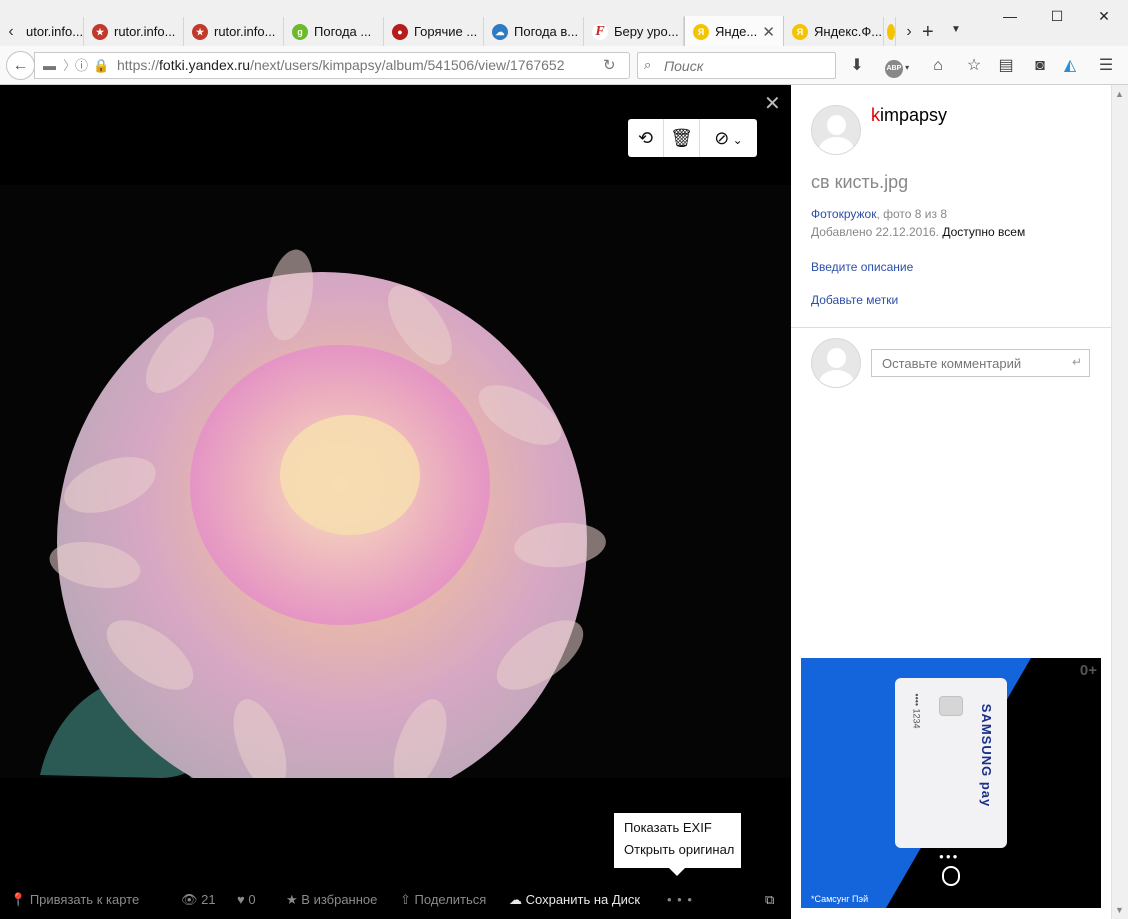 This screenshot has width=1128, height=919. I want to click on photo-toolbar: ⟲ 🗑 ⊘ ⌄, so click(692, 138).